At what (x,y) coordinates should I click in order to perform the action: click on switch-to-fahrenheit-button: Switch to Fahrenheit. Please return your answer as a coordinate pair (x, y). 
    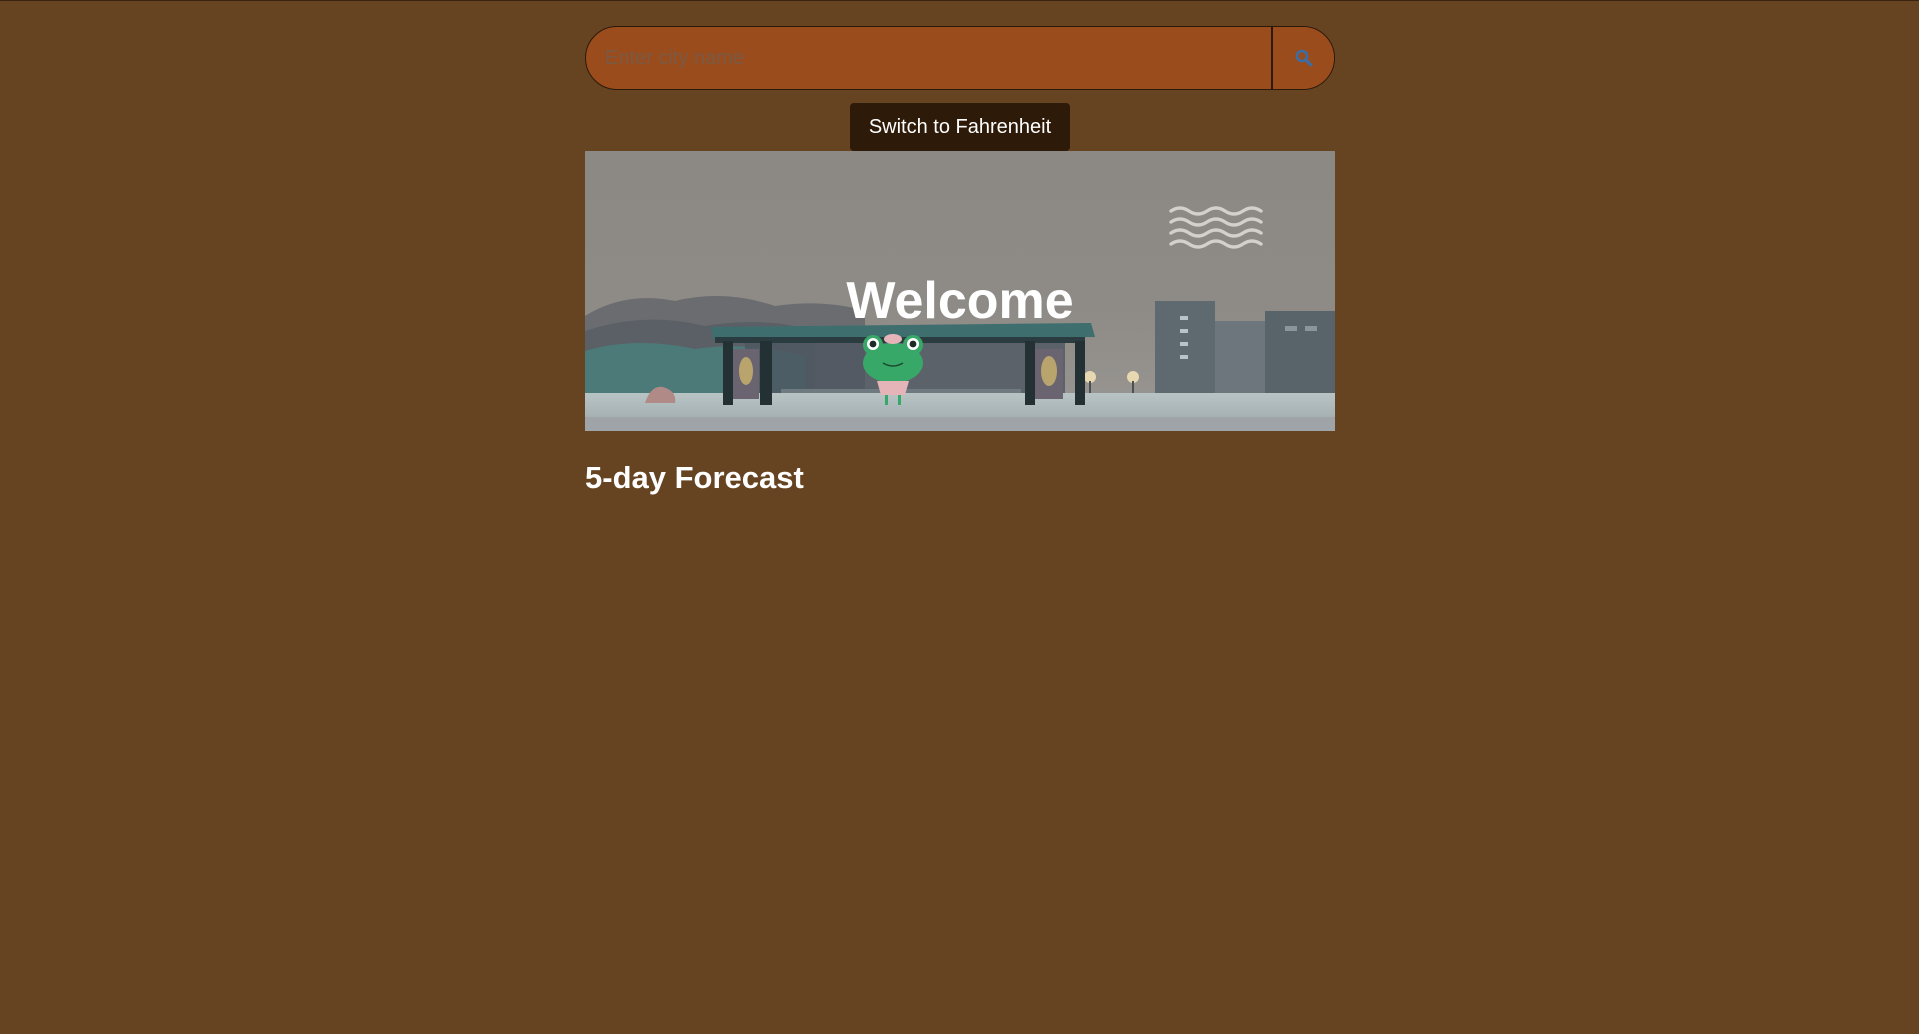
    Looking at the image, I should click on (960, 127).